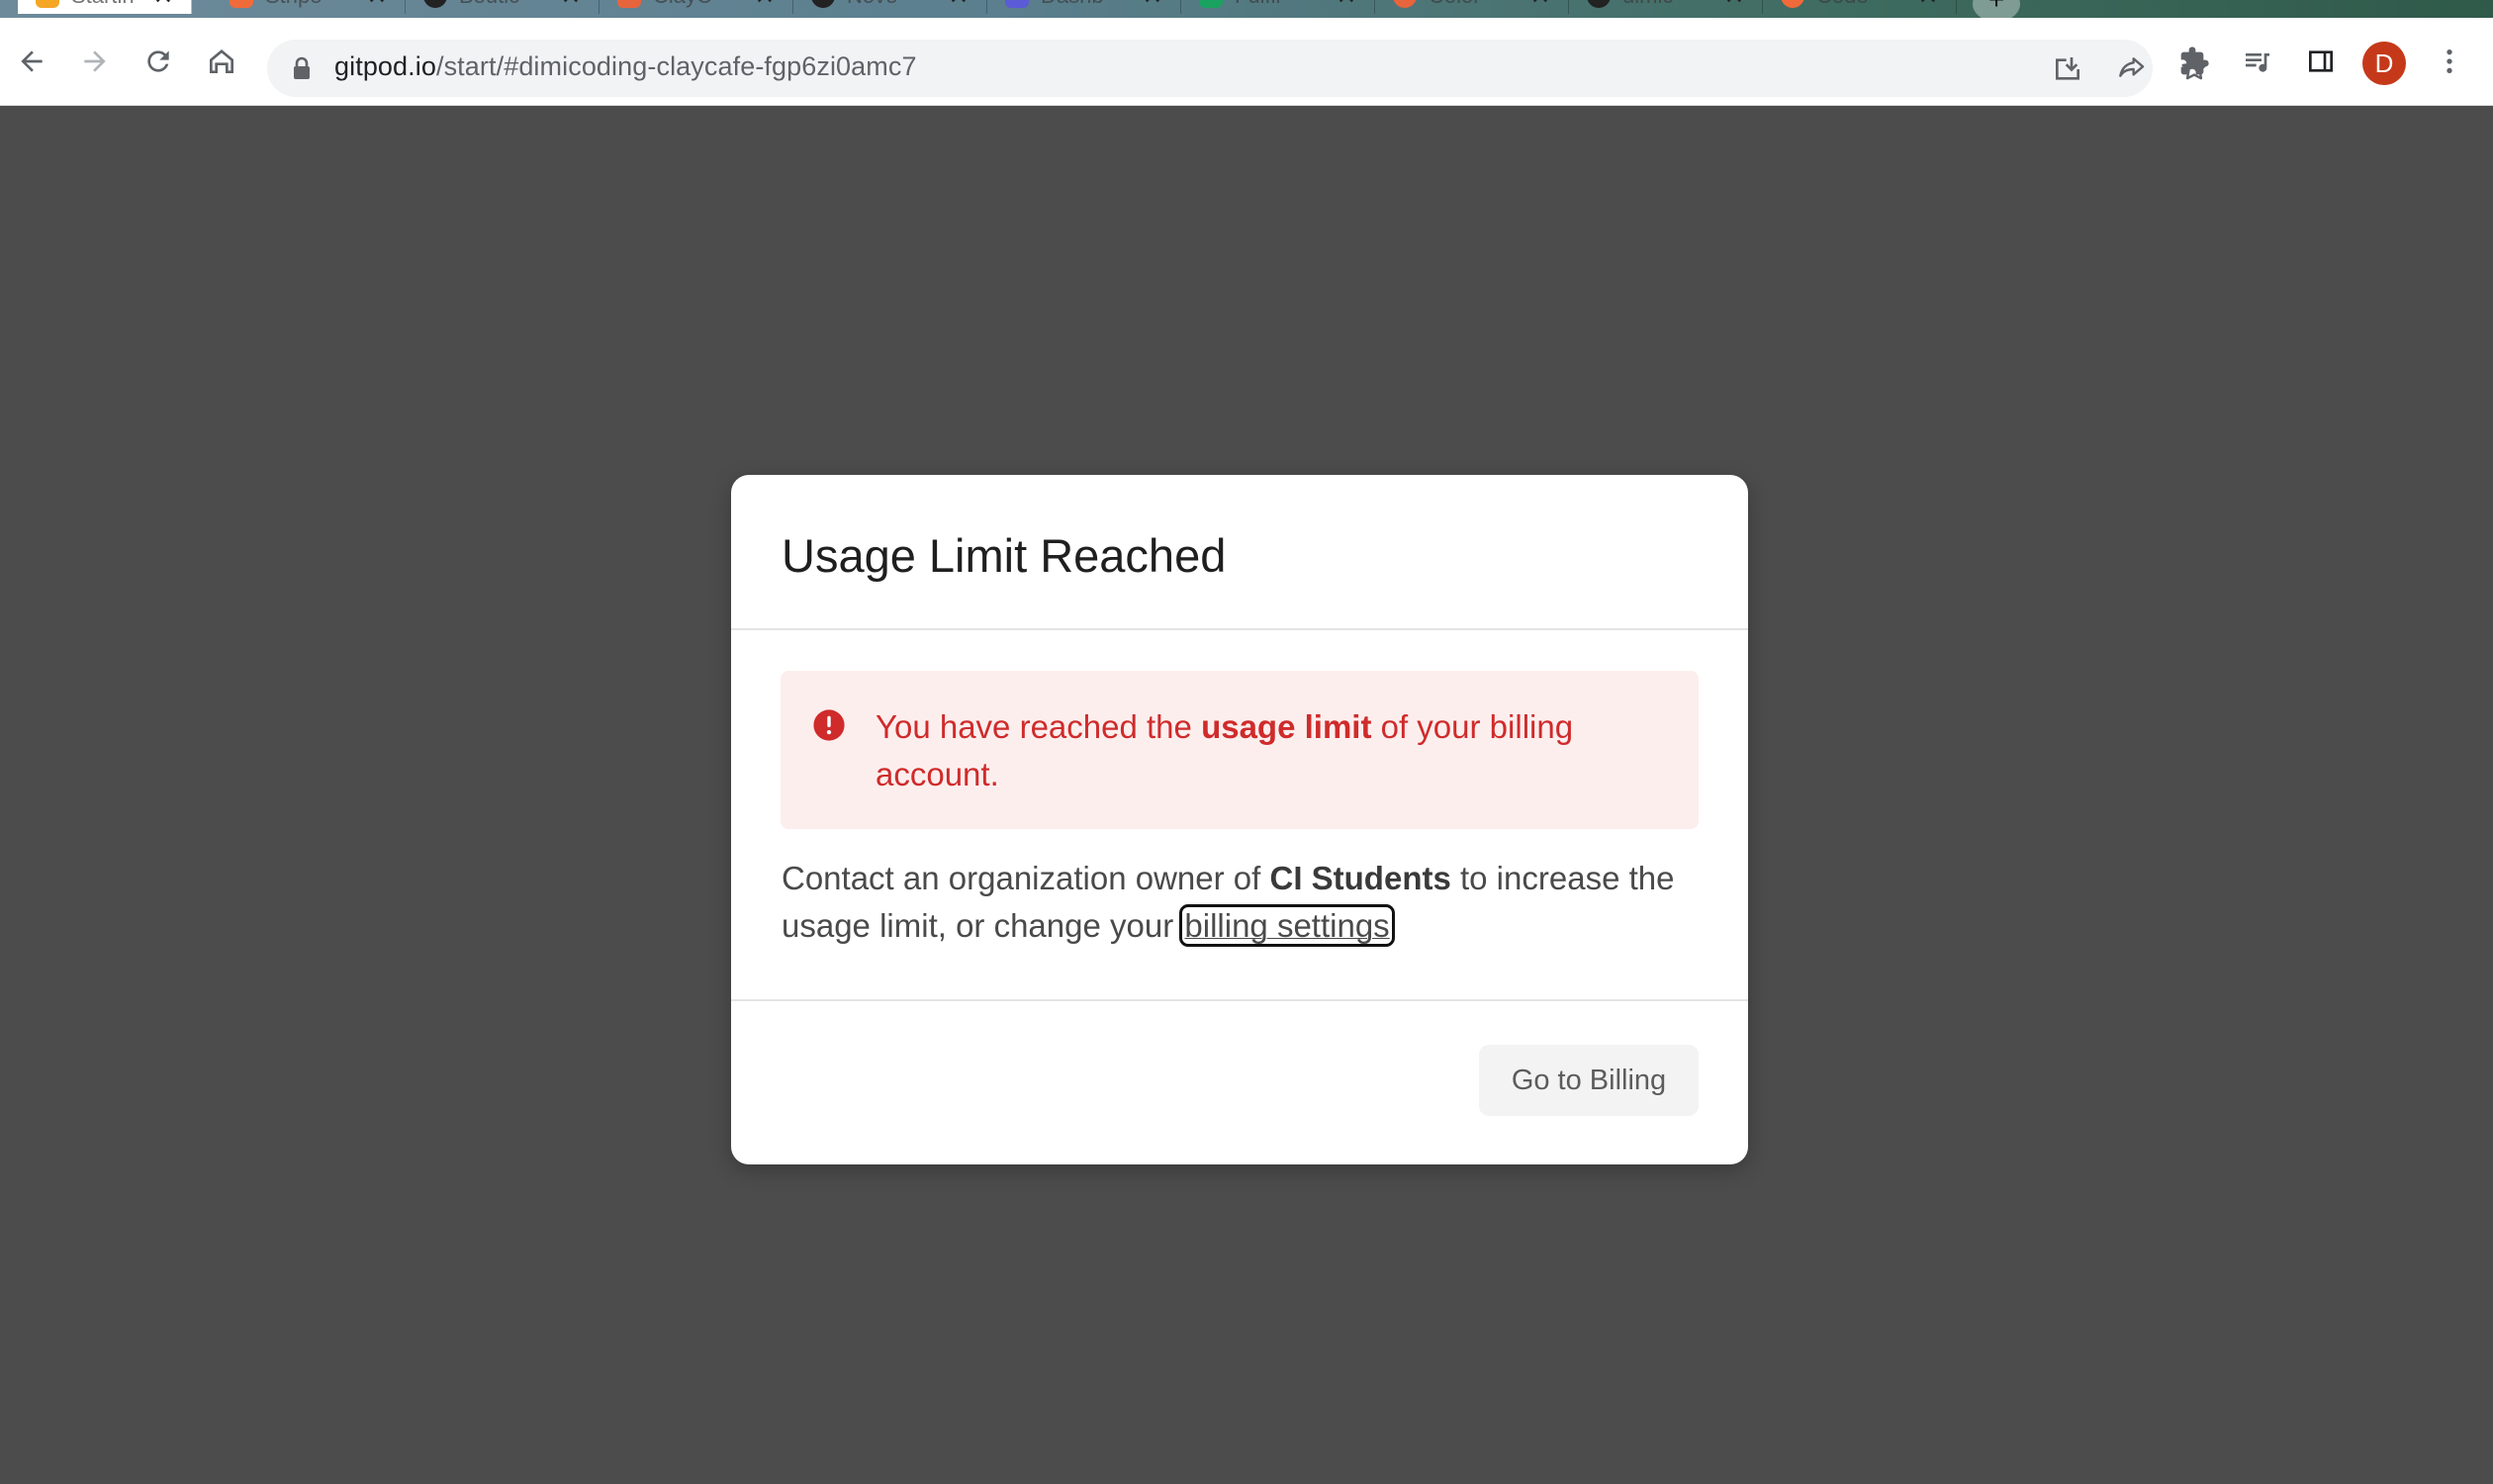 Image resolution: width=2493 pixels, height=1484 pixels. I want to click on tab-title: Nove, so click(895, 4).